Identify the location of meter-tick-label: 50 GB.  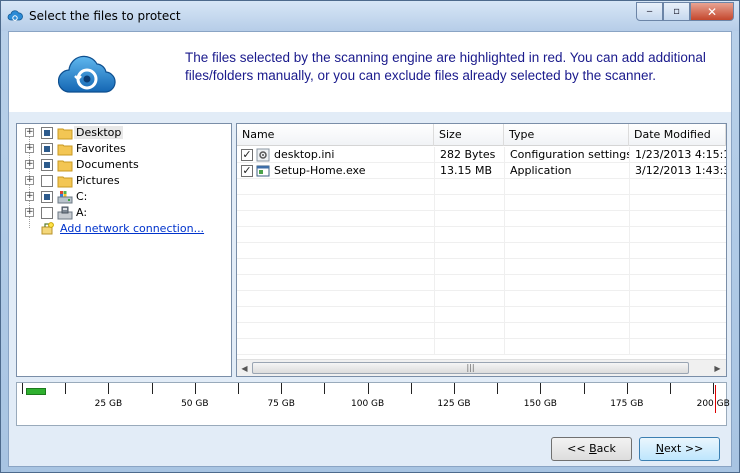
(195, 404).